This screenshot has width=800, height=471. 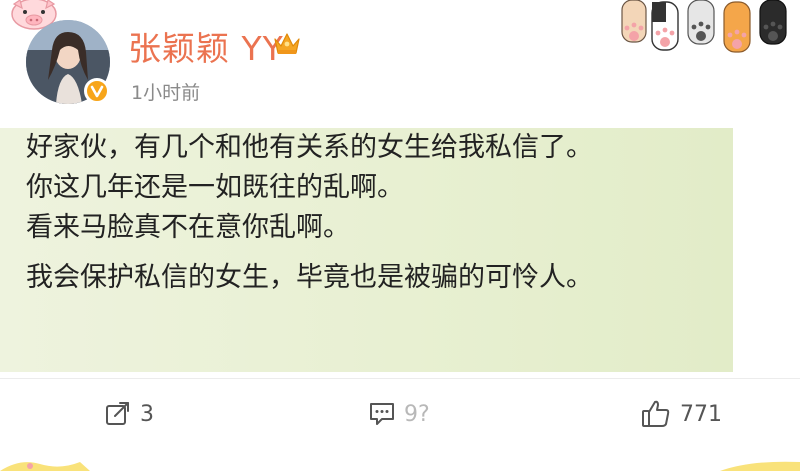 What do you see at coordinates (309, 277) in the screenshot?
I see `post-text-line-4: 我会保护私信的女生，毕竟也是被骗的可怜人。` at bounding box center [309, 277].